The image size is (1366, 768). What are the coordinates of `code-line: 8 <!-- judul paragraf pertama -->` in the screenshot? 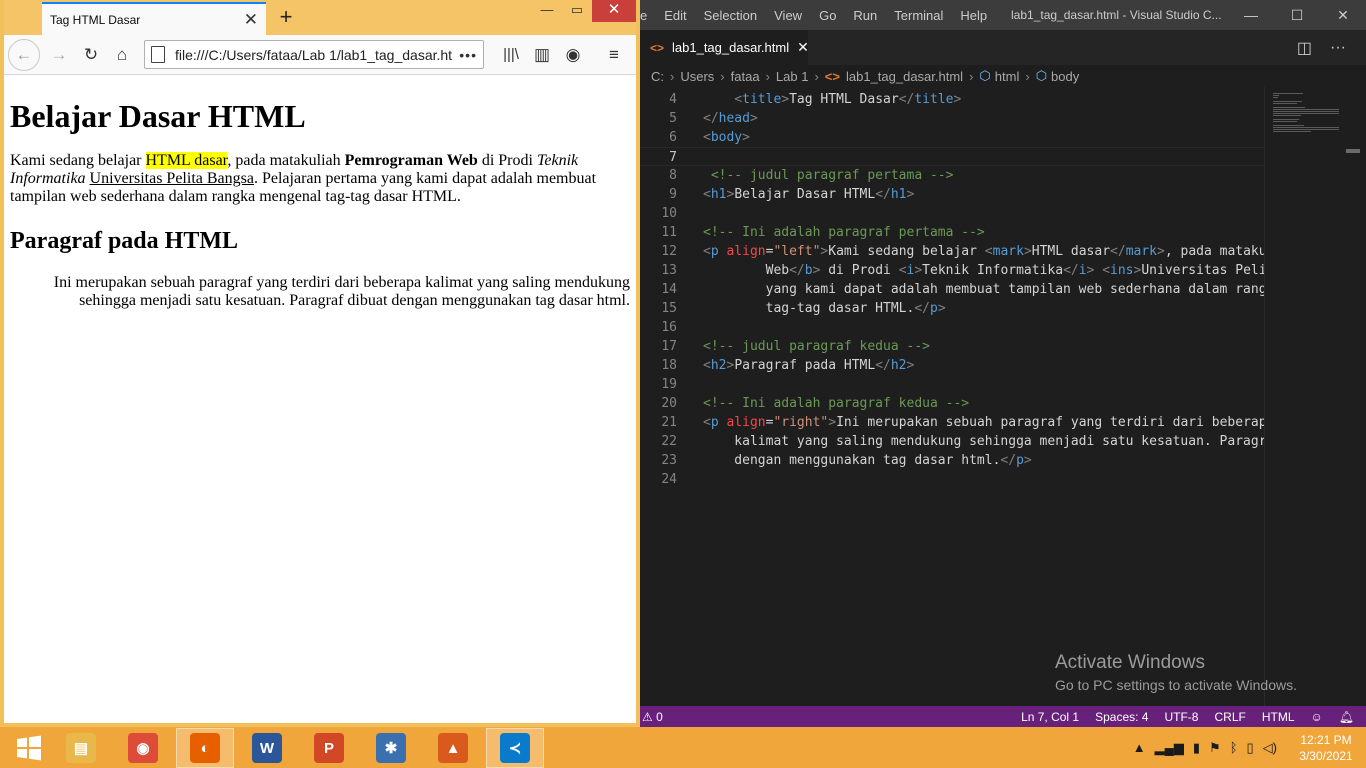 It's located at (952, 175).